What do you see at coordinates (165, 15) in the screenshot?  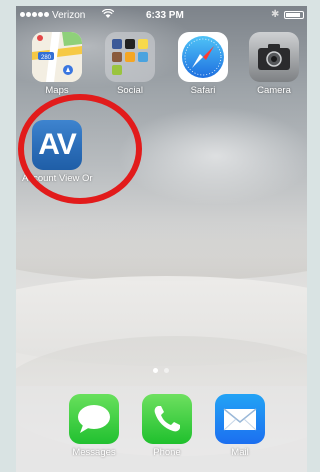 I see `clock: 6:33 PM` at bounding box center [165, 15].